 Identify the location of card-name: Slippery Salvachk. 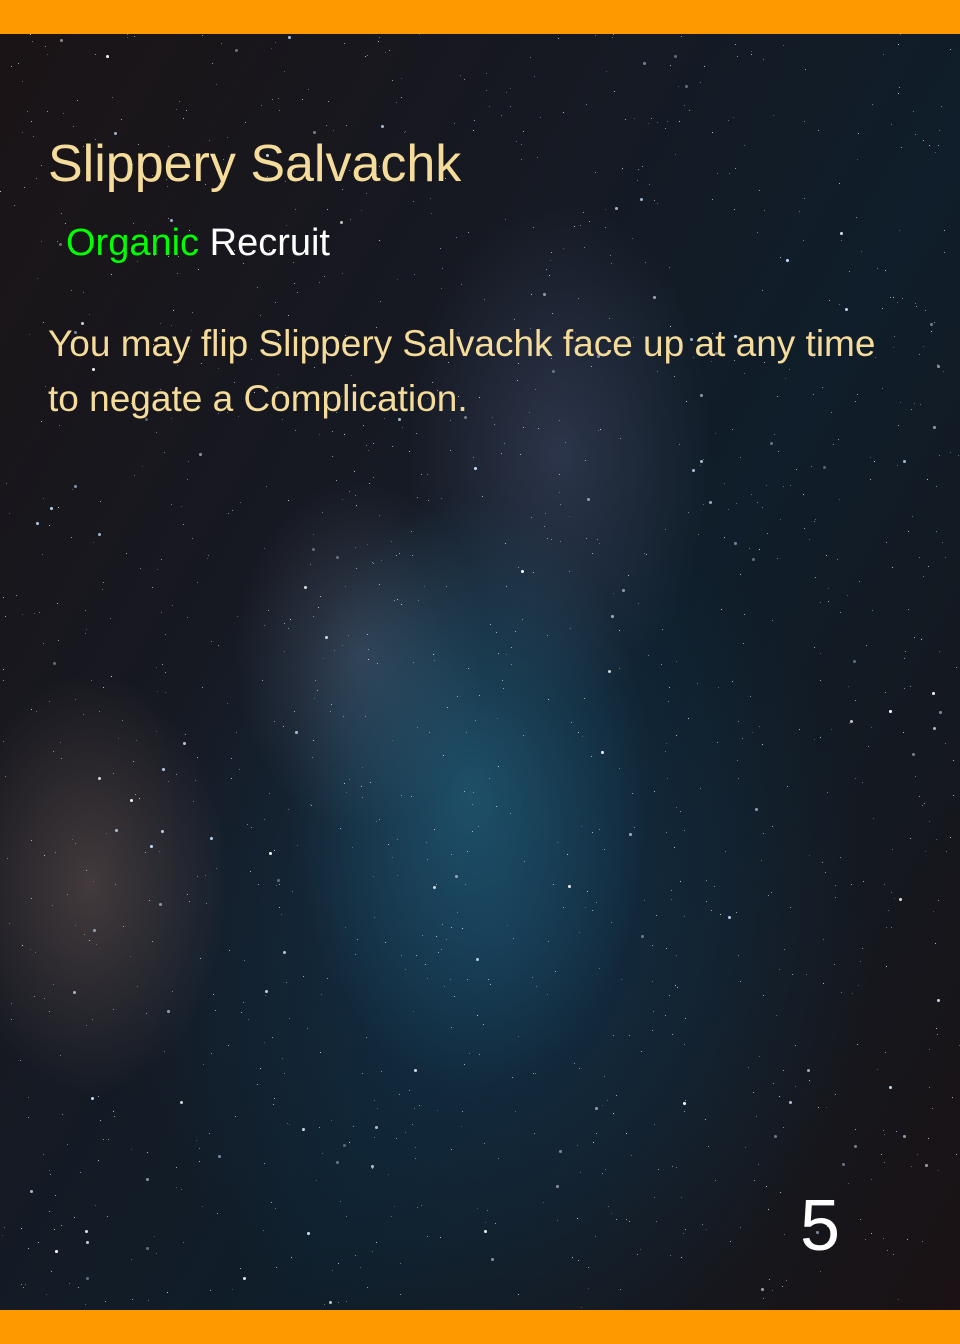
(255, 164).